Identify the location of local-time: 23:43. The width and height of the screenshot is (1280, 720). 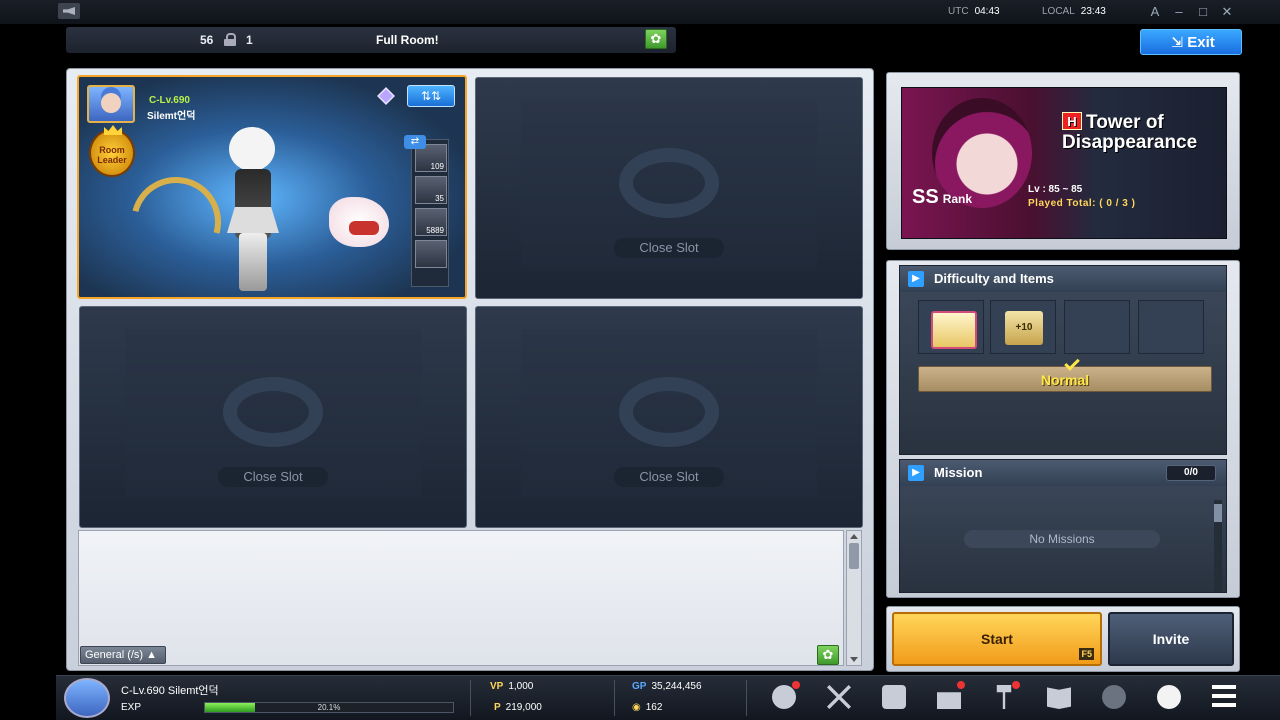
(1093, 11).